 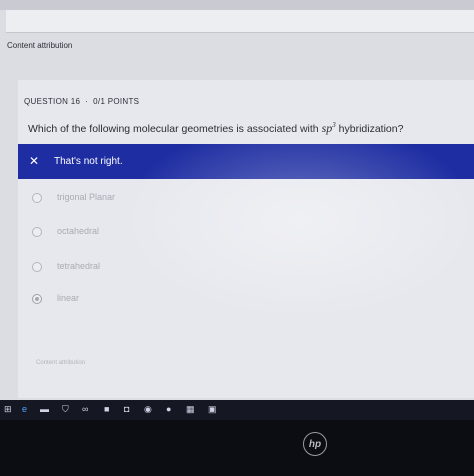 What do you see at coordinates (37, 299) in the screenshot?
I see `radio-button-selected` at bounding box center [37, 299].